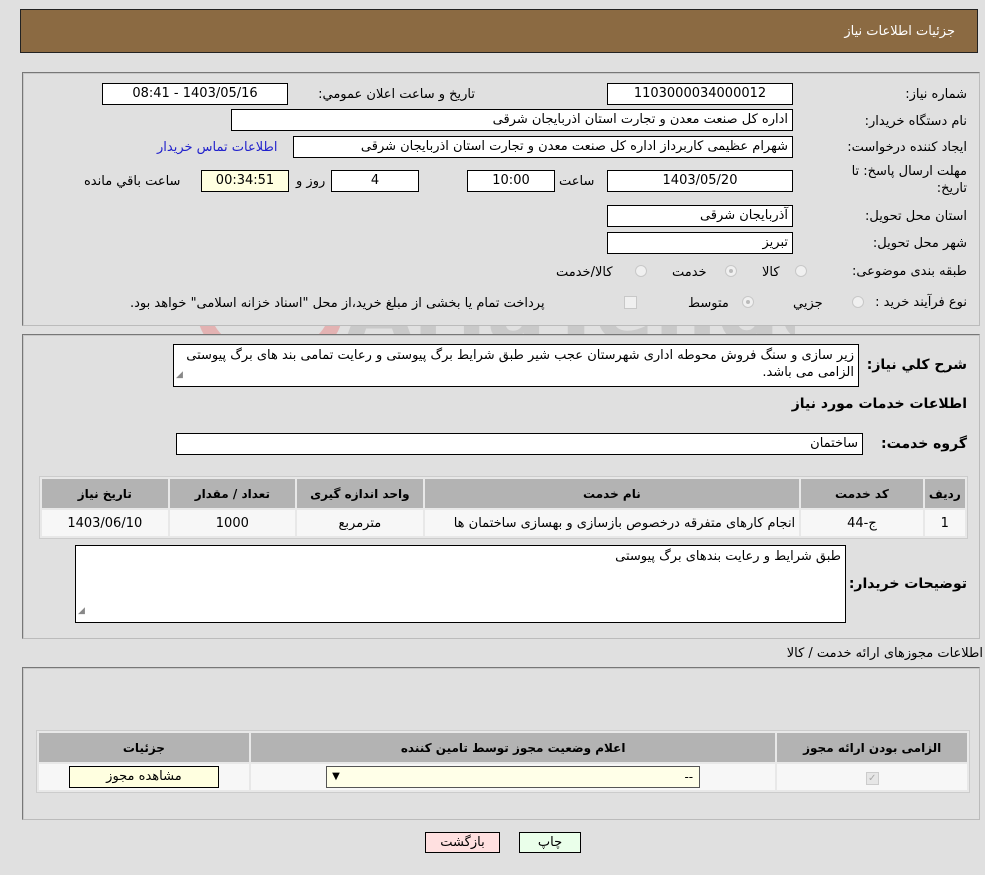 The height and width of the screenshot is (875, 985). Describe the element at coordinates (499, 31) in the screenshot. I see `page-header: جزئیات اطلاعات نیاز` at that location.